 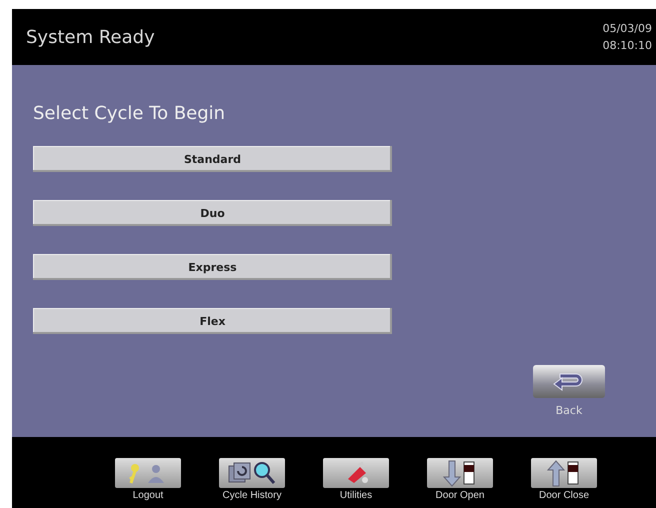 What do you see at coordinates (212, 213) in the screenshot?
I see `cycle-button: Duo` at bounding box center [212, 213].